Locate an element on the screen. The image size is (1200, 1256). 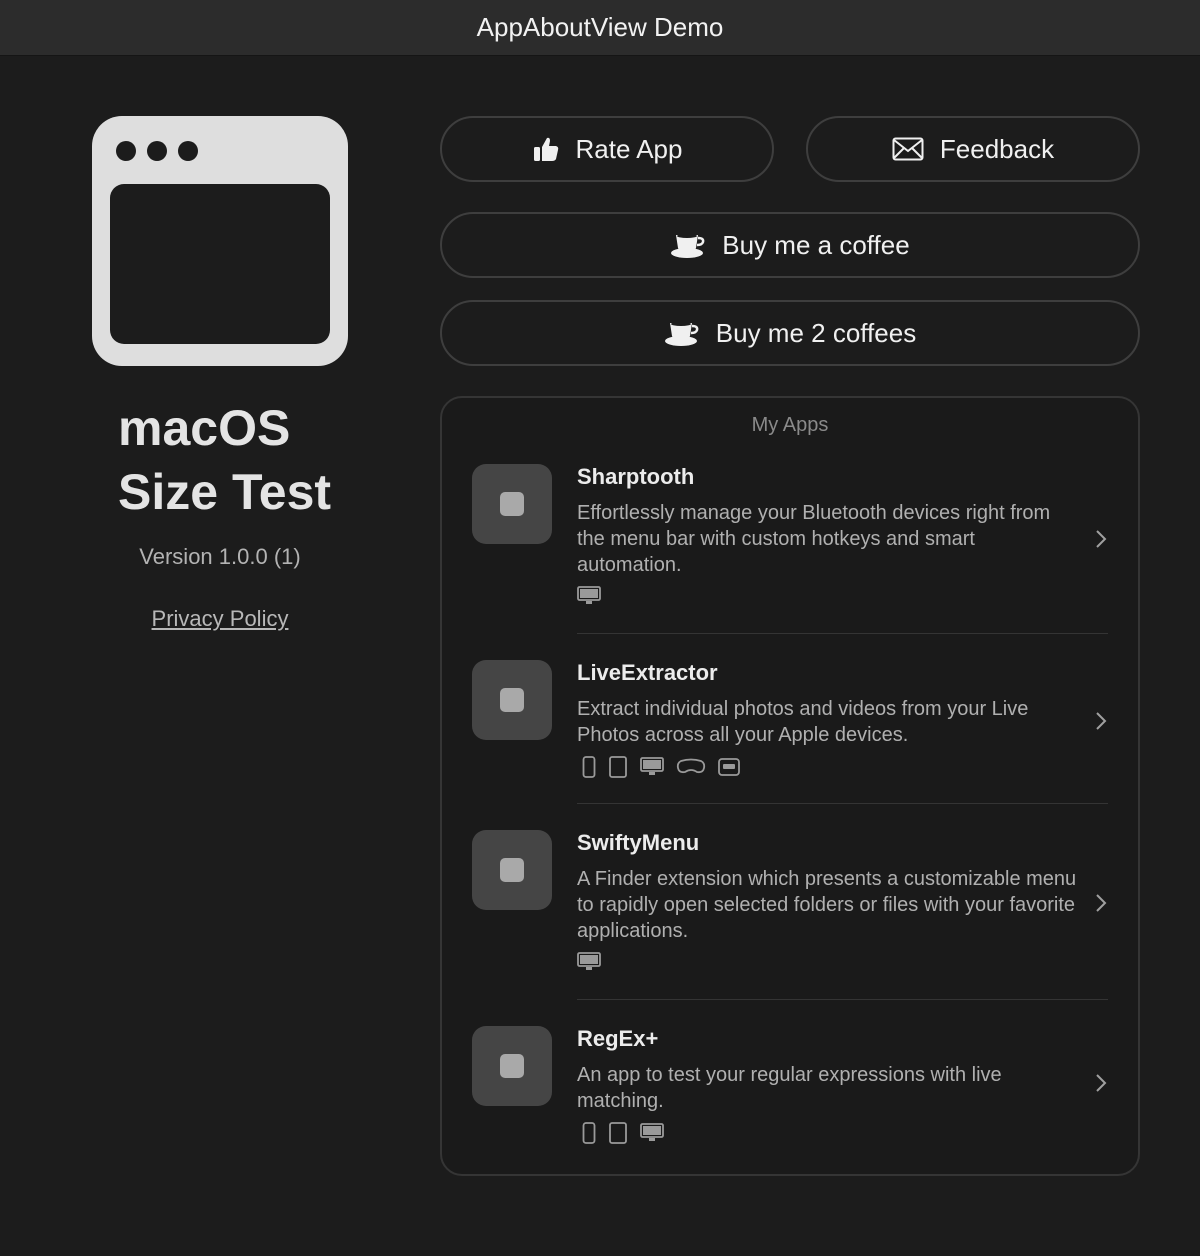
buy-two-coffees-button: Buy me 2 coffees is located at coordinates (790, 333).